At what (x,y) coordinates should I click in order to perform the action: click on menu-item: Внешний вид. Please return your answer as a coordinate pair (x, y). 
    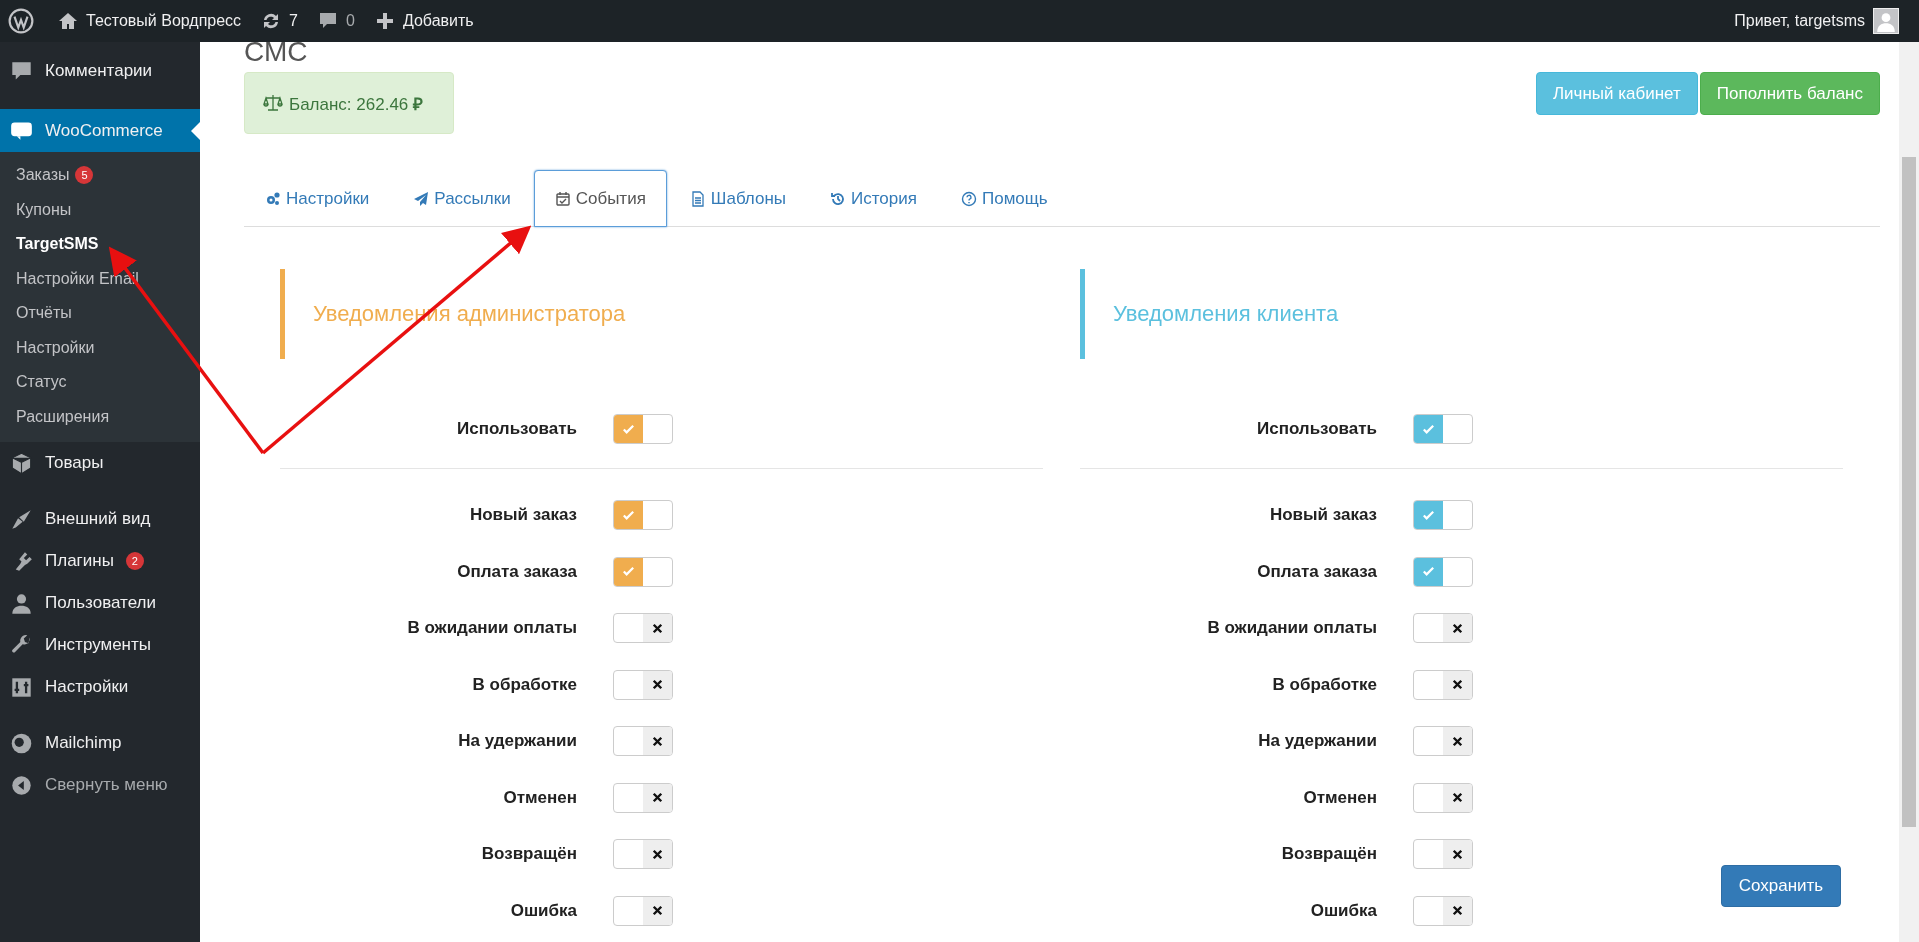
    Looking at the image, I should click on (100, 519).